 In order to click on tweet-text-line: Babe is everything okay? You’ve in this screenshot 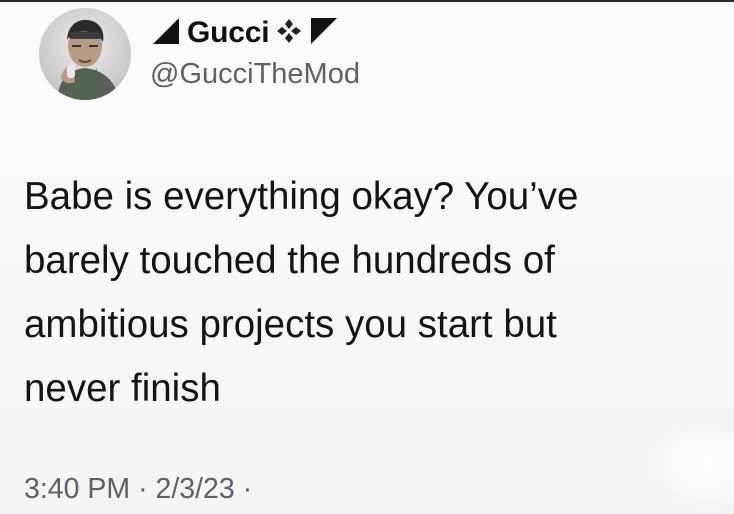, I will do `click(301, 196)`.